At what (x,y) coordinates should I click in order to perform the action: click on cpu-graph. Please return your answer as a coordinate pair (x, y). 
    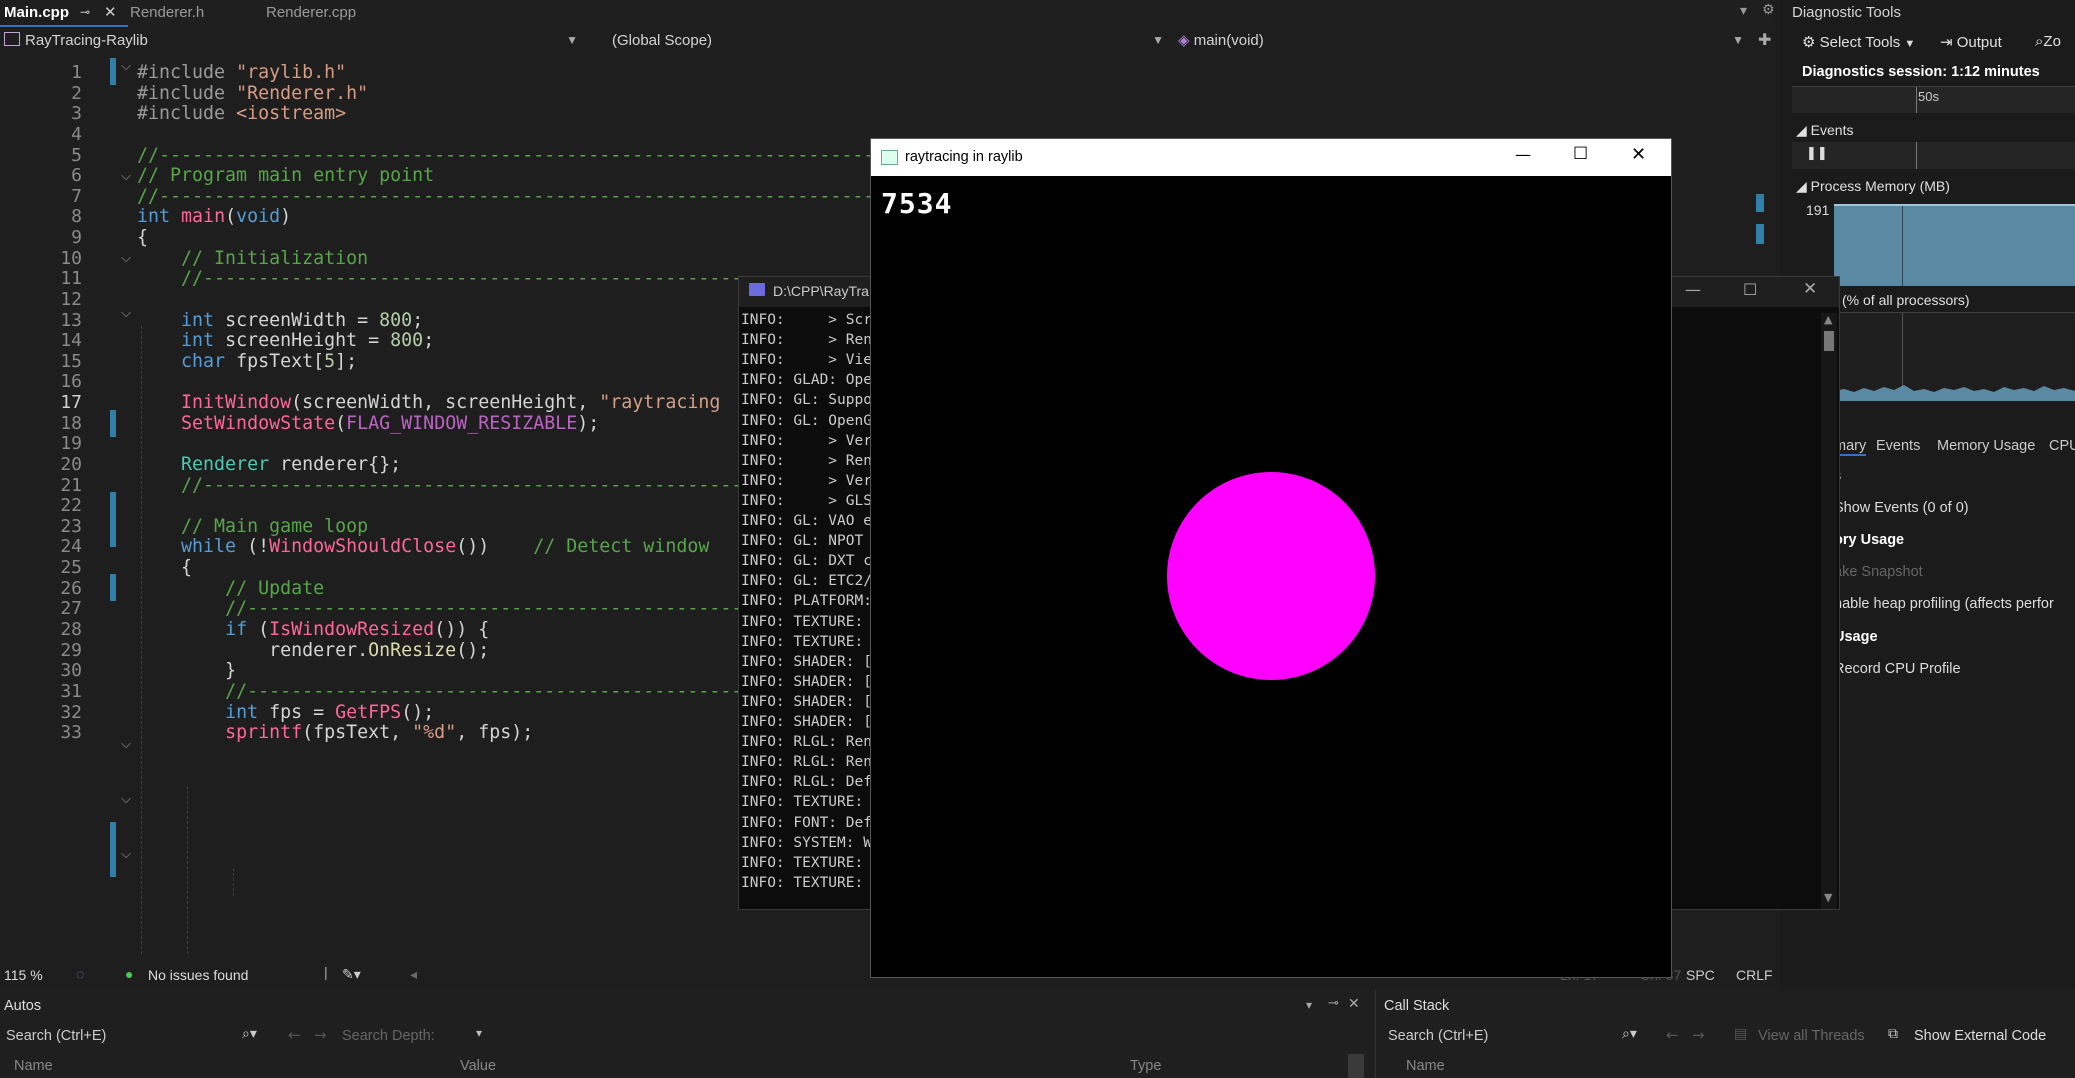
    Looking at the image, I should click on (1954, 356).